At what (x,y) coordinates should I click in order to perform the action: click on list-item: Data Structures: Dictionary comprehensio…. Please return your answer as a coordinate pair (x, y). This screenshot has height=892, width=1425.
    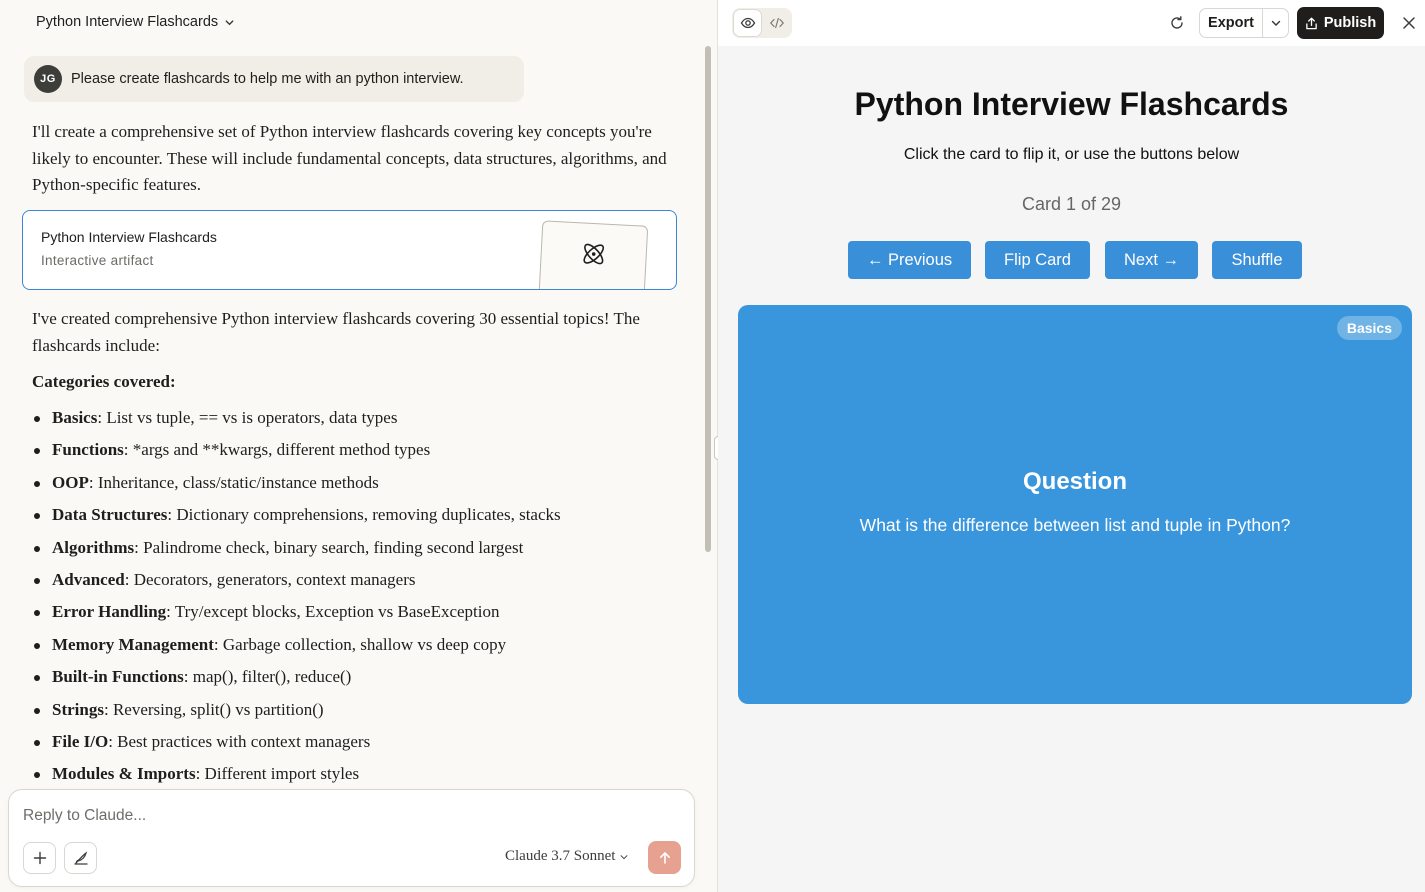
    Looking at the image, I should click on (362, 518).